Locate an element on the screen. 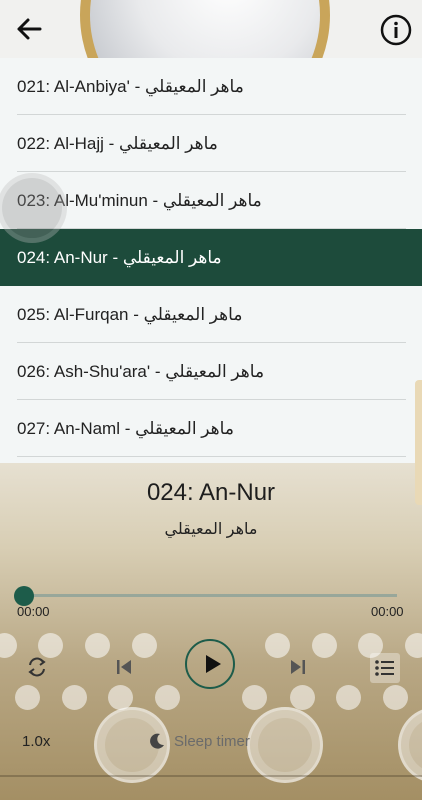 This screenshot has height=800, width=422. skip-previous-icon is located at coordinates (124, 667).